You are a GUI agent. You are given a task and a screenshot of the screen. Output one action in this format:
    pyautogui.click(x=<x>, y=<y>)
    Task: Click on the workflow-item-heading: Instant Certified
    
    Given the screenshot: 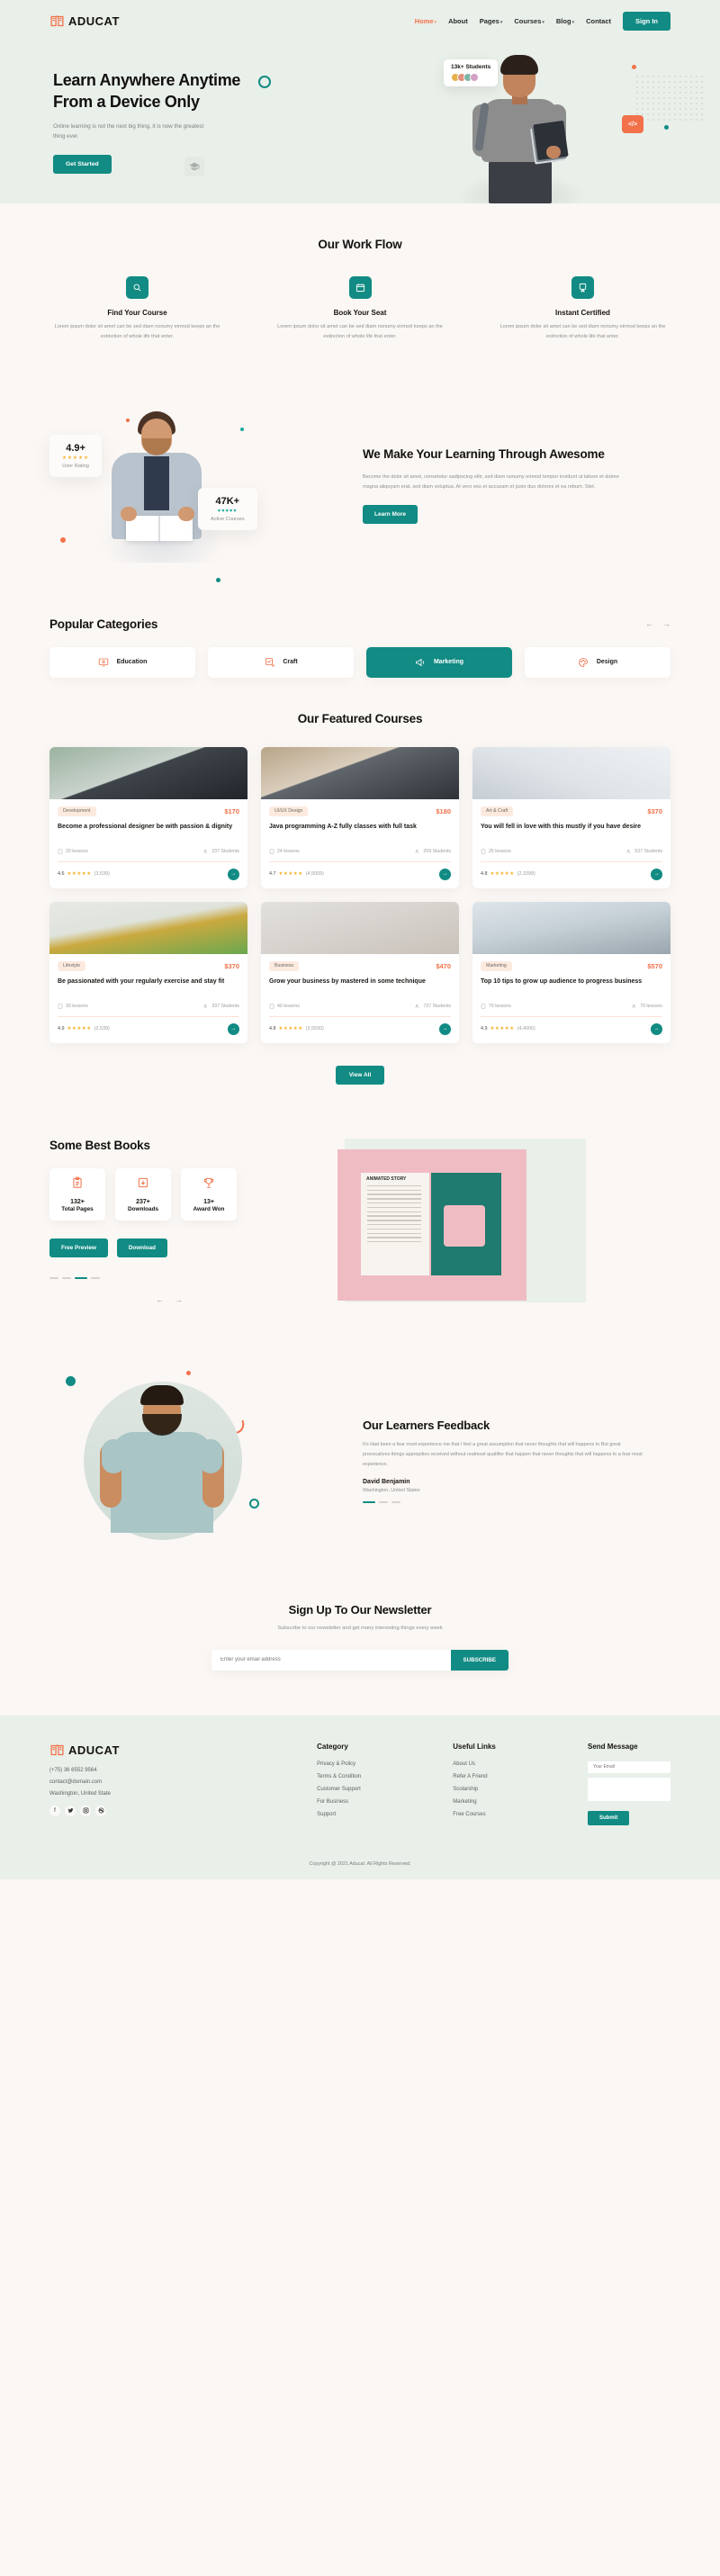 What is the action you would take?
    pyautogui.click(x=583, y=313)
    